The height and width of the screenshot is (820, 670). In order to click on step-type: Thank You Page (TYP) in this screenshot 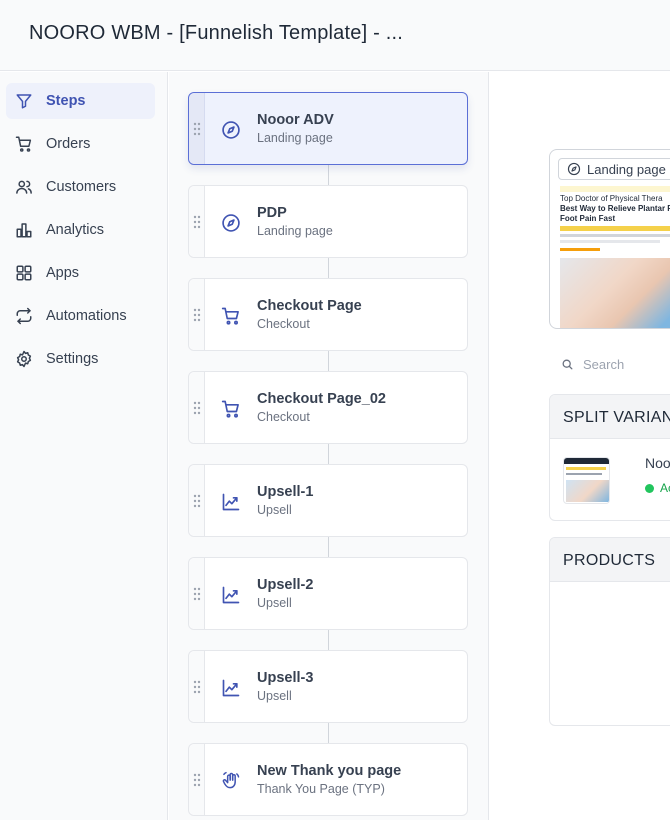, I will do `click(321, 789)`.